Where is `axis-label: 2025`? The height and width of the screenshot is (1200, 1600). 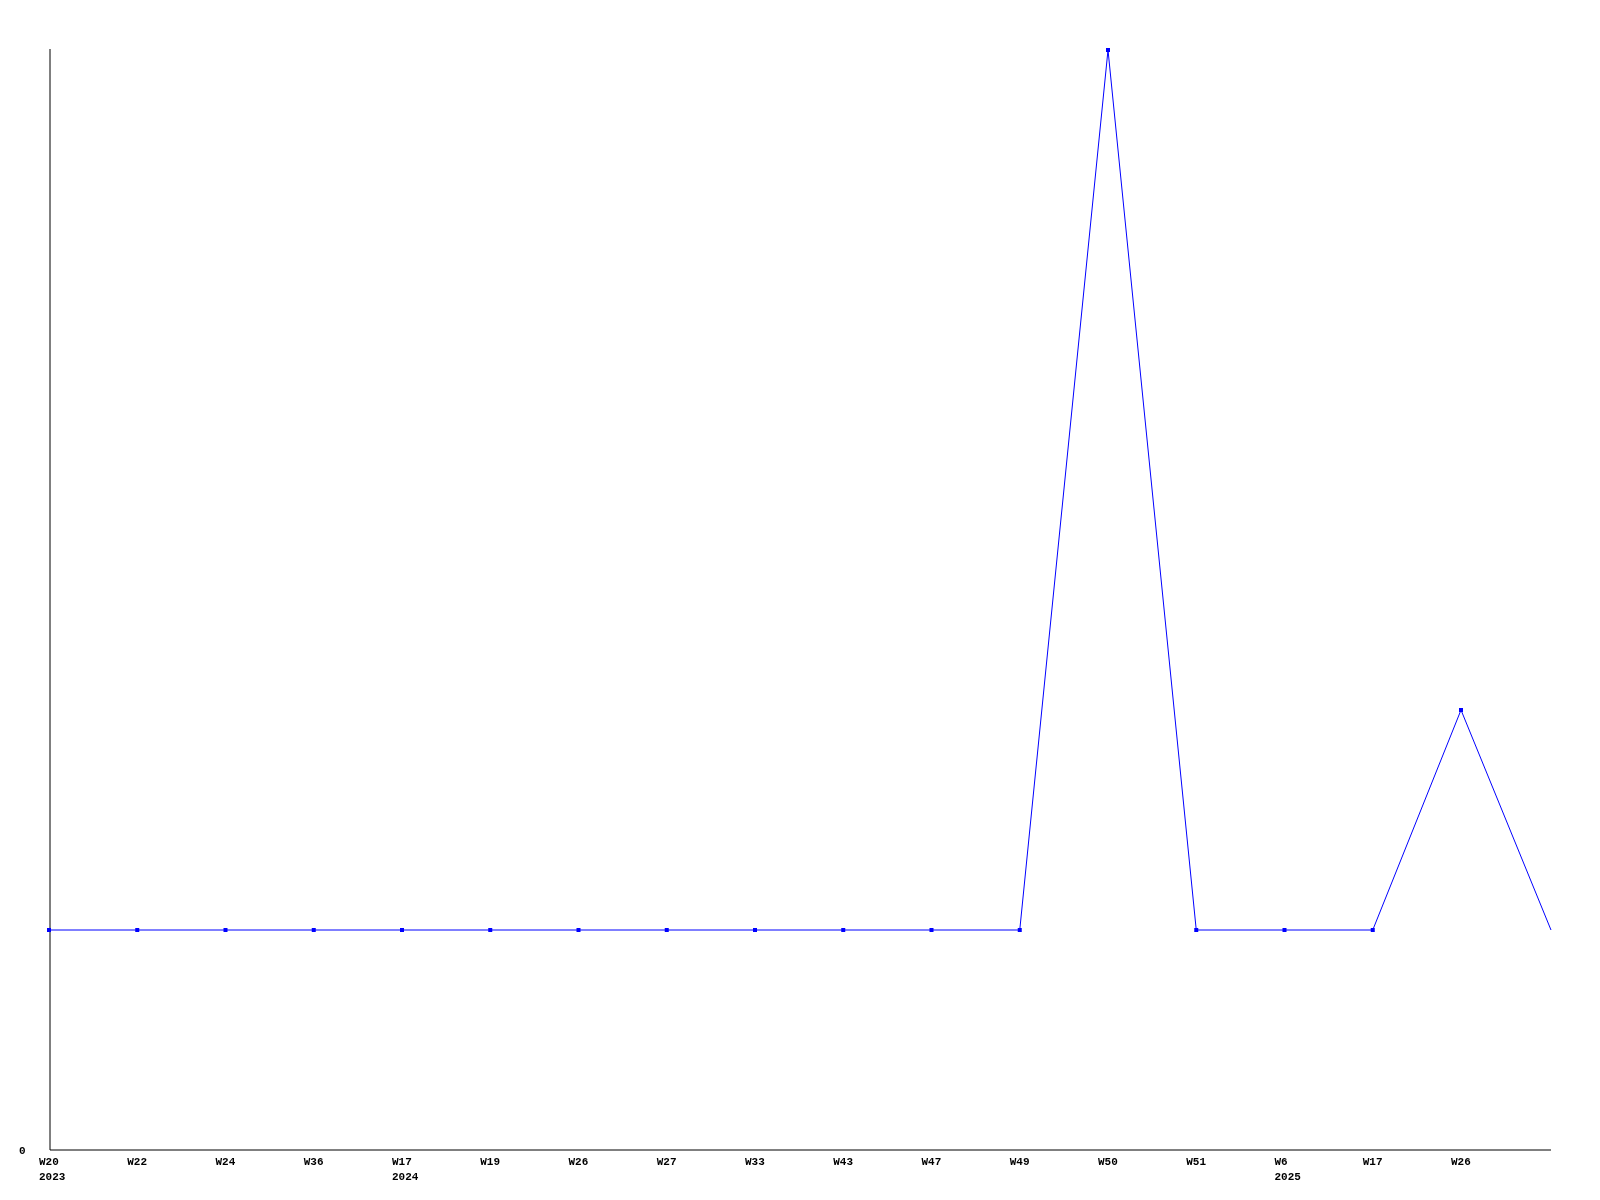
axis-label: 2025 is located at coordinates (1287, 1177).